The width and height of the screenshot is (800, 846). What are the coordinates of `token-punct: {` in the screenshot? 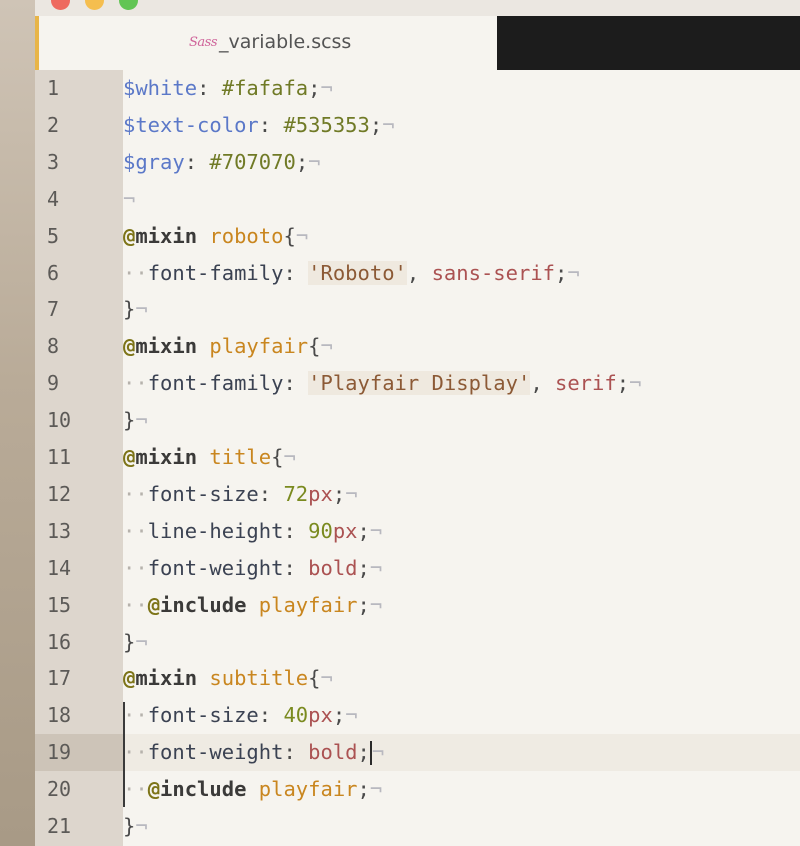 It's located at (289, 235).